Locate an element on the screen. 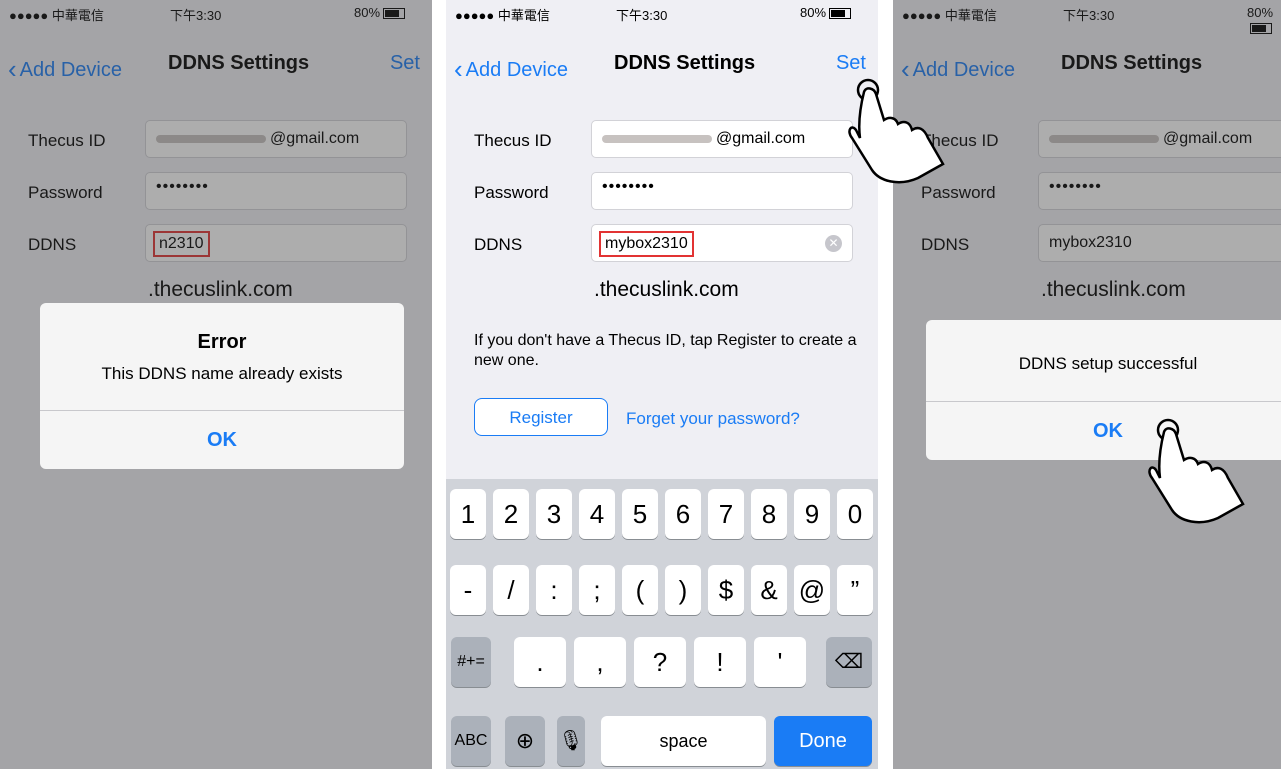 The height and width of the screenshot is (769, 1281). clear-icon: ✕ is located at coordinates (833, 243).